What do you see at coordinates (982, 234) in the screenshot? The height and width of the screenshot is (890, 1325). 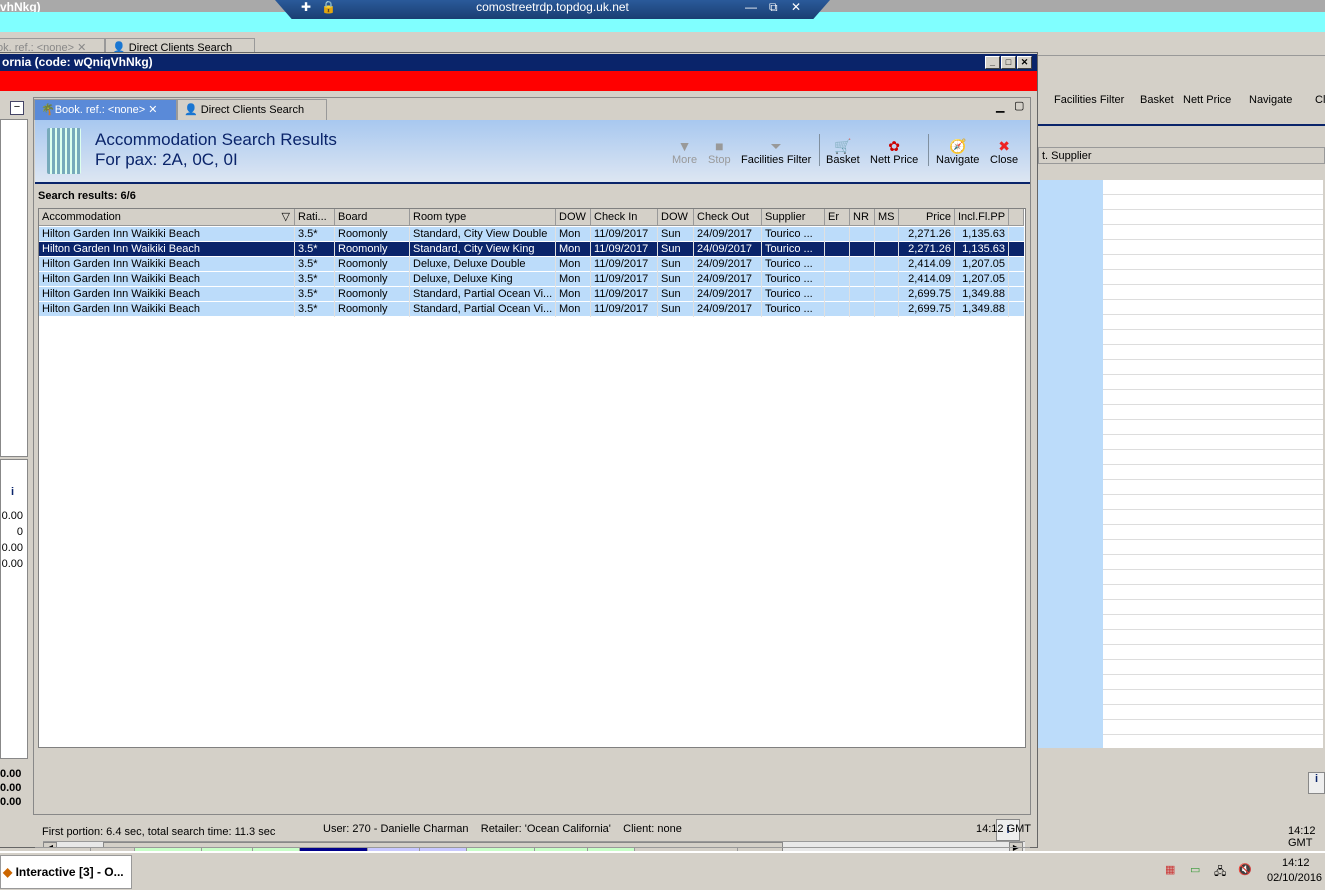 I see `table-cell: 1,135.63` at bounding box center [982, 234].